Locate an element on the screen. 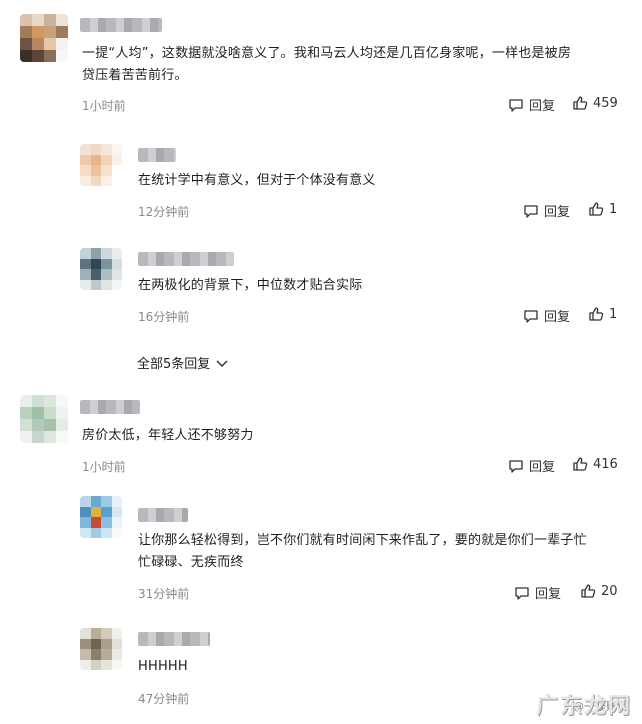 This screenshot has height=724, width=642. reply-text-line: 忙碌碌、无疾而终 is located at coordinates (191, 562).